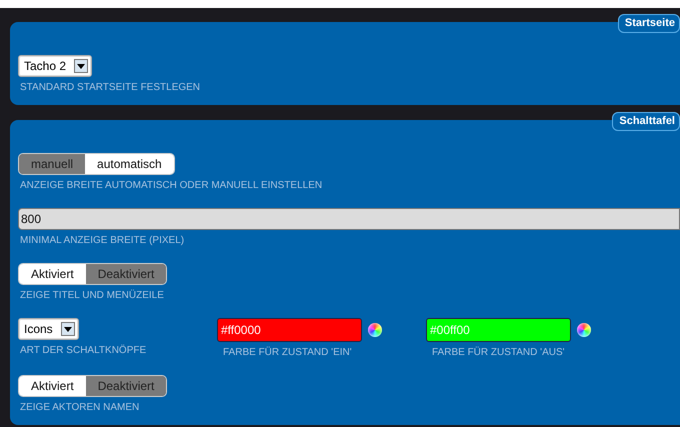 Image resolution: width=680 pixels, height=427 pixels. I want to click on setting-label: ANZEIGE BREITE AUTOMATISCH ODER MANUELL EINSTELLEN, so click(171, 186).